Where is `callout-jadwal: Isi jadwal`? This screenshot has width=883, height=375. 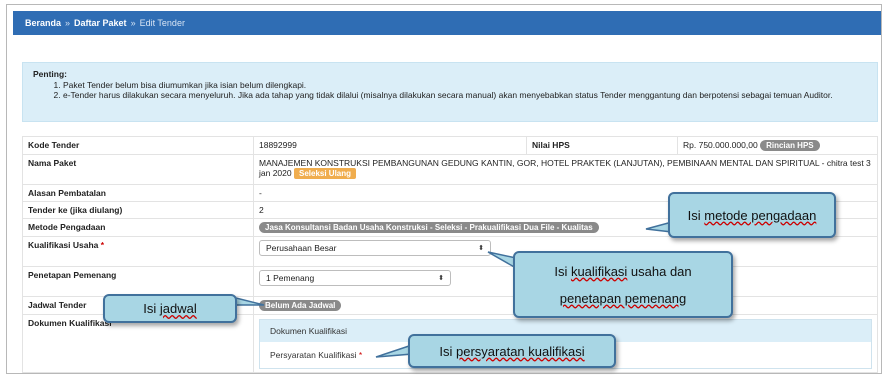
callout-jadwal: Isi jadwal is located at coordinates (170, 308).